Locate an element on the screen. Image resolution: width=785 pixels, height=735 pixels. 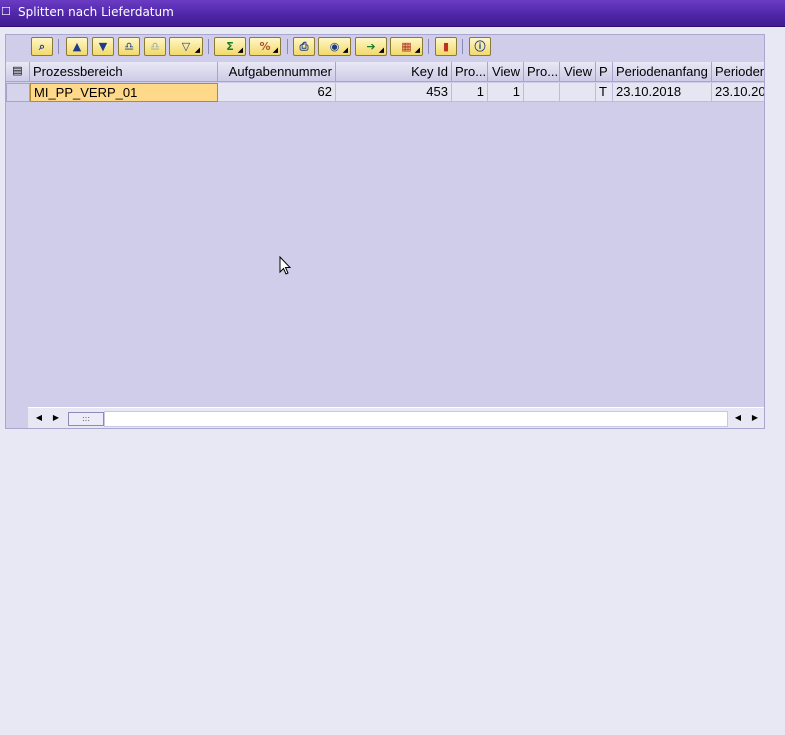
filter-icon: ▽ ◢ is located at coordinates (186, 46).